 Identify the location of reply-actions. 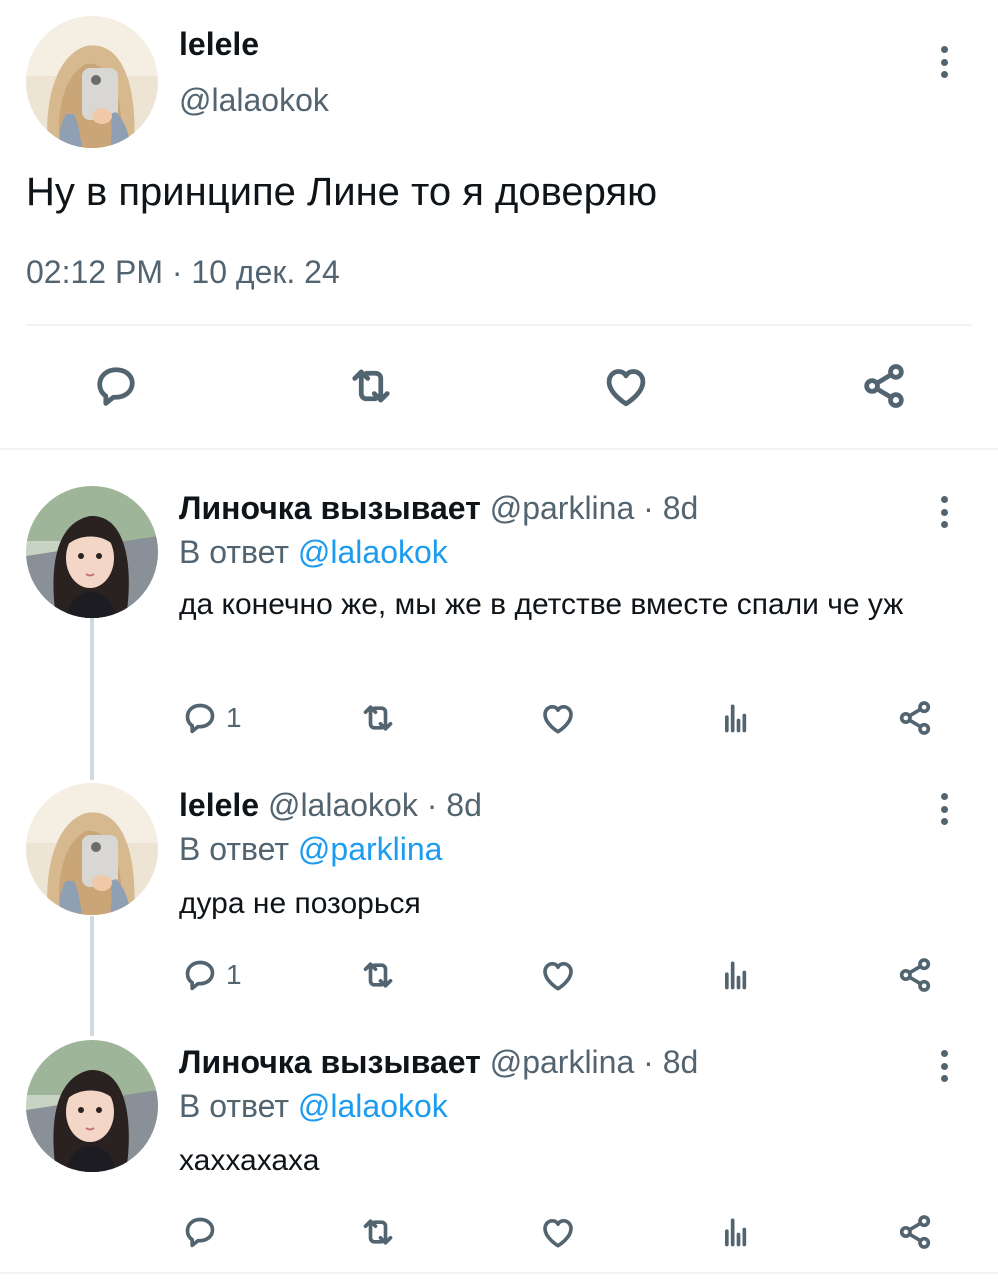
(499, 1232).